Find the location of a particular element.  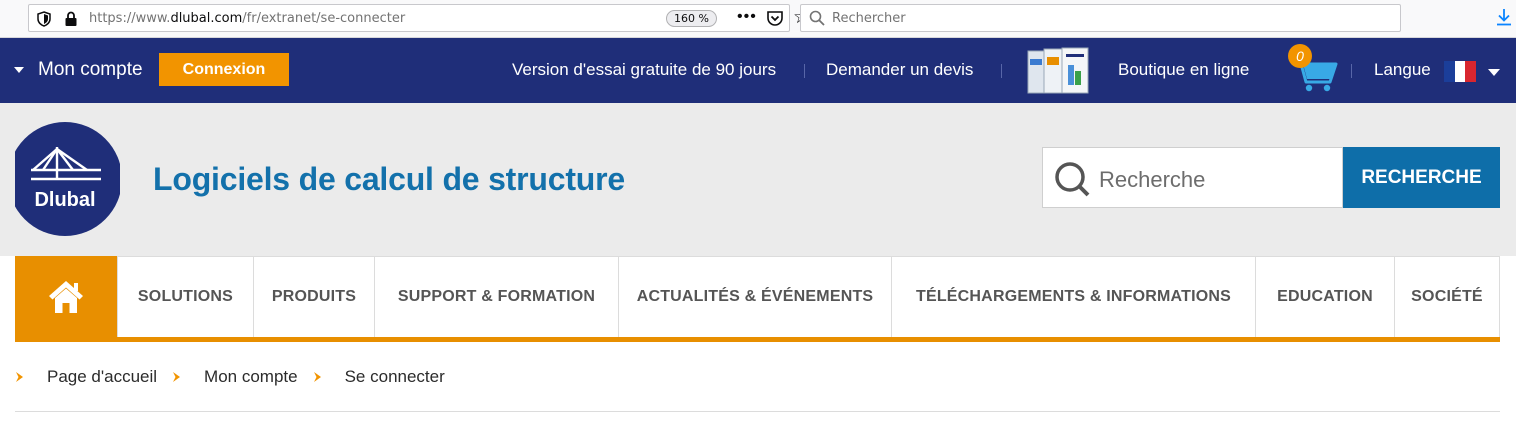

breadcrumb: Page d'accueil Mon compte Se connecter is located at coordinates (230, 377).